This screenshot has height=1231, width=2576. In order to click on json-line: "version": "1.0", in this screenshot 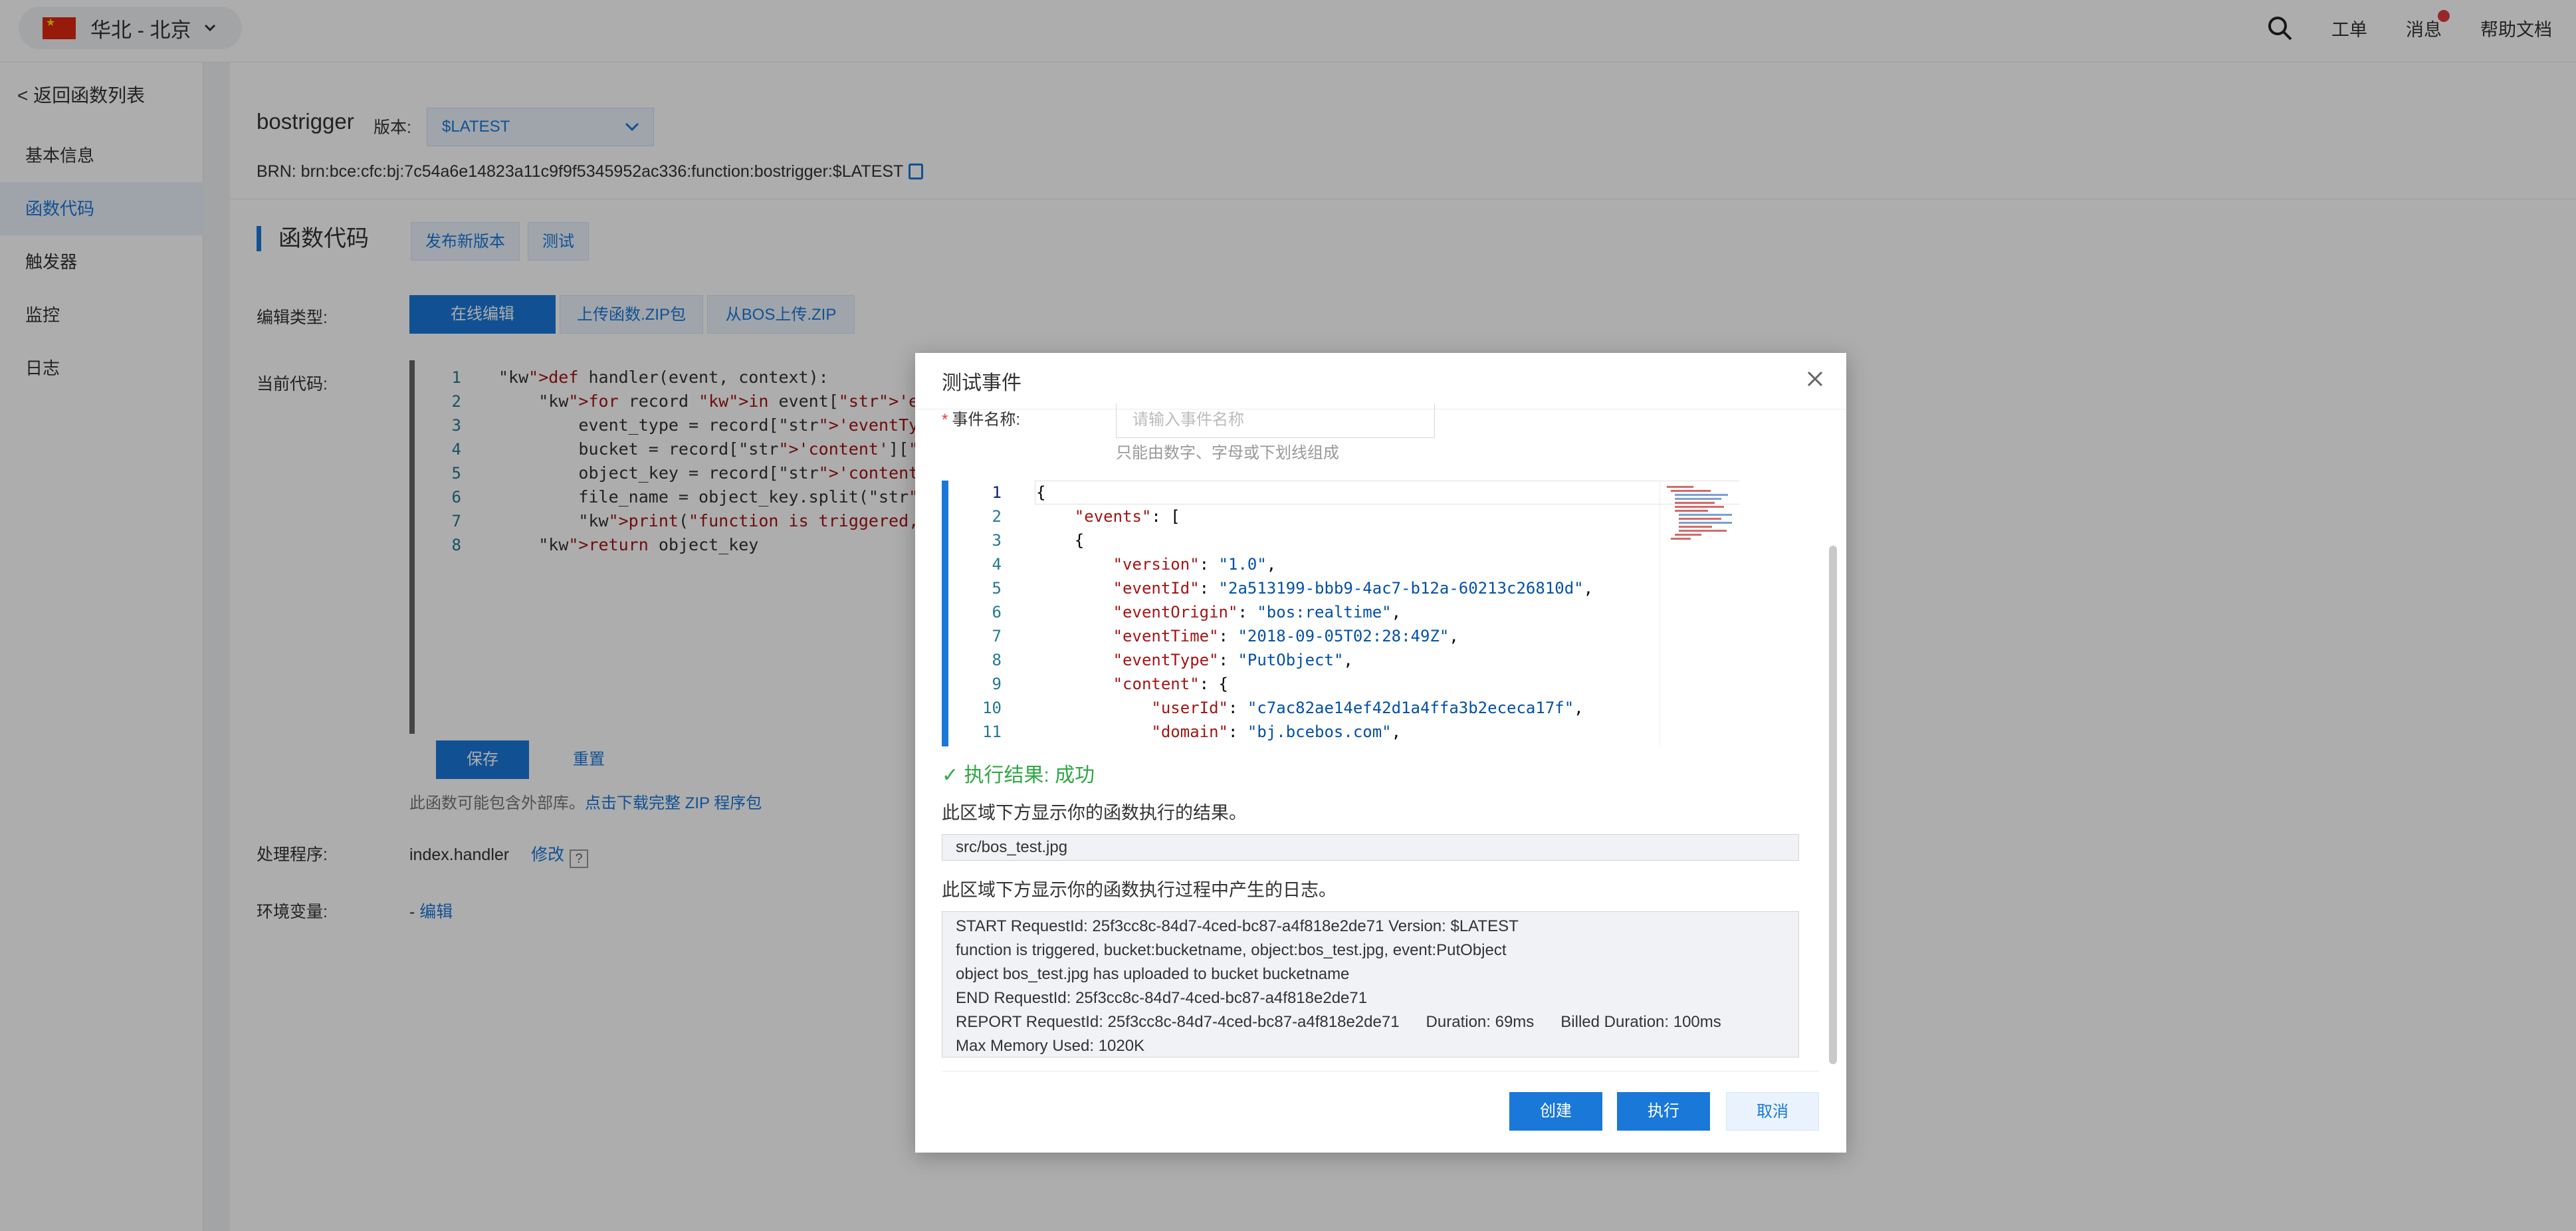, I will do `click(1195, 564)`.